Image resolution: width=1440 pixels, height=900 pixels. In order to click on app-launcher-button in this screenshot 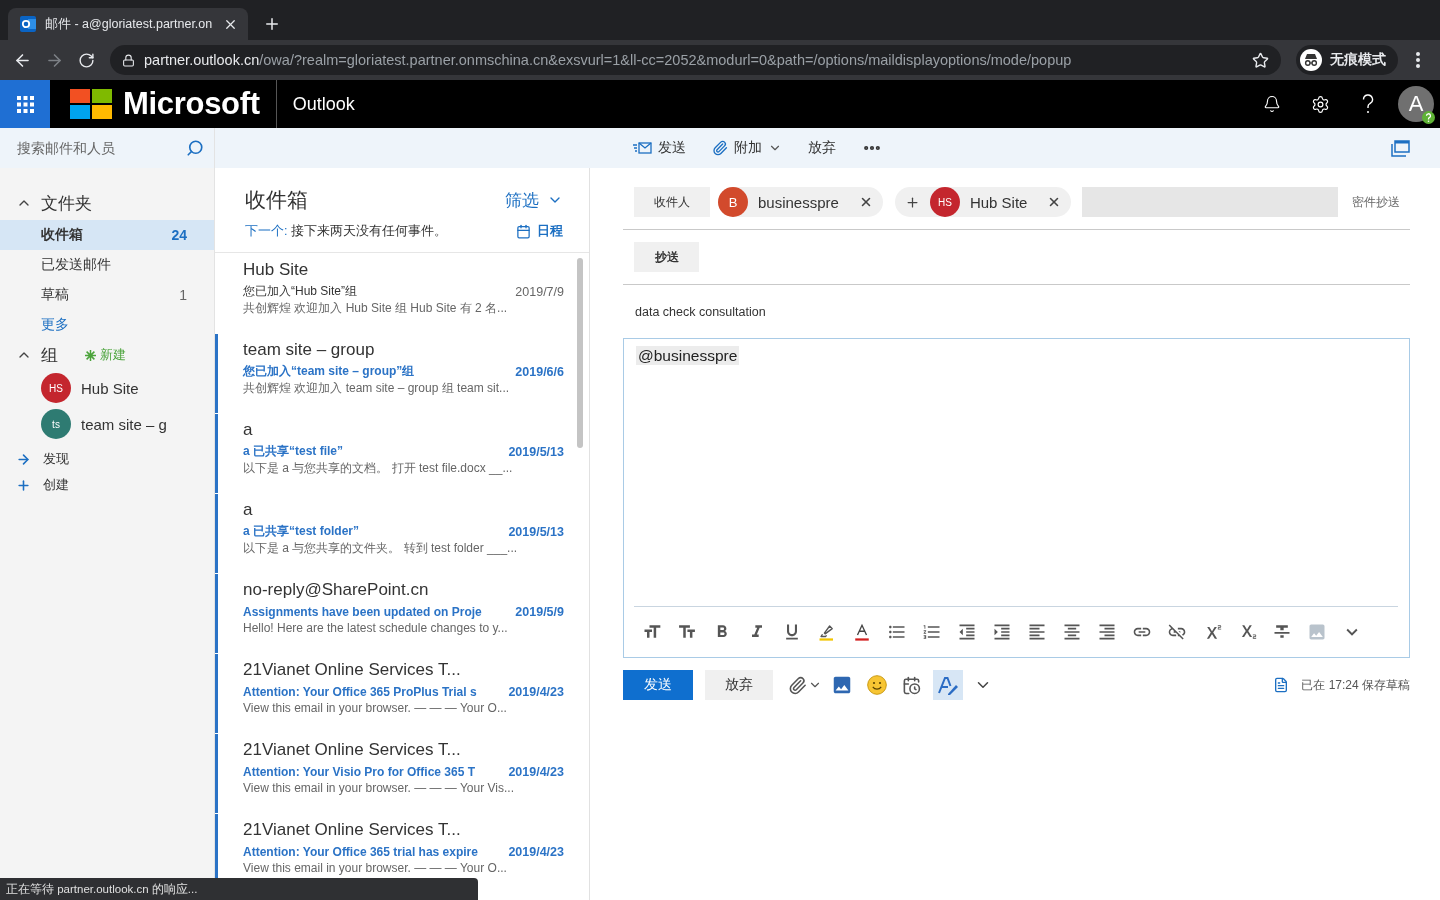, I will do `click(25, 104)`.